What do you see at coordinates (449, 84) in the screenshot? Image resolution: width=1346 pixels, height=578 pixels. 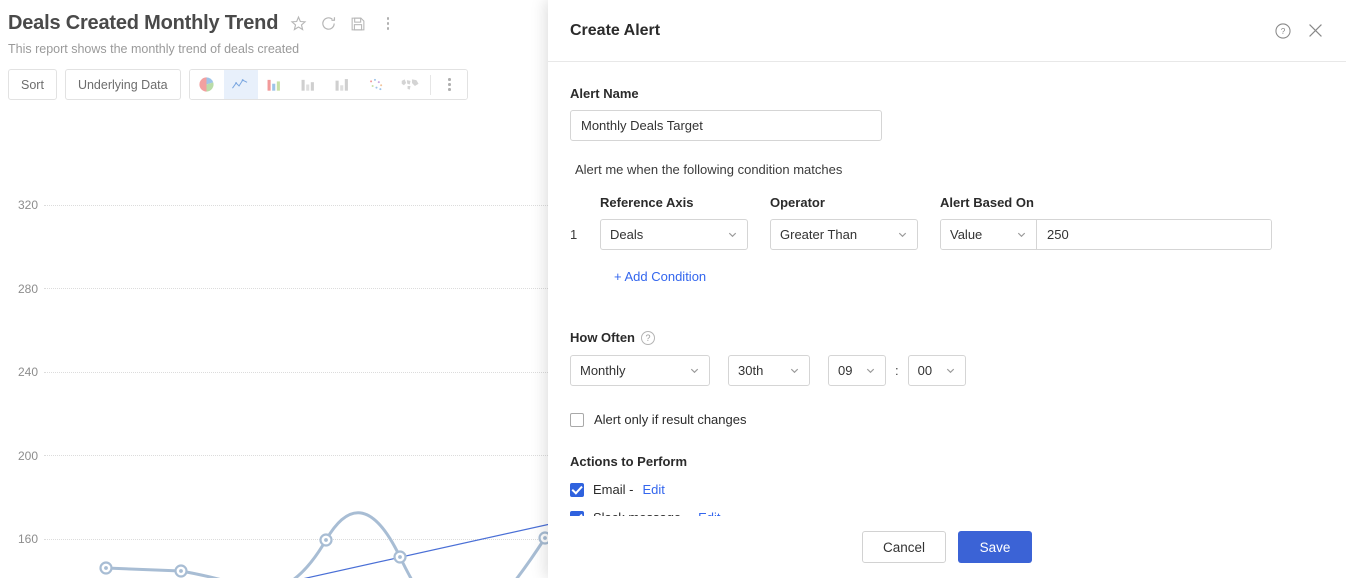 I see `chart-more-options-icon` at bounding box center [449, 84].